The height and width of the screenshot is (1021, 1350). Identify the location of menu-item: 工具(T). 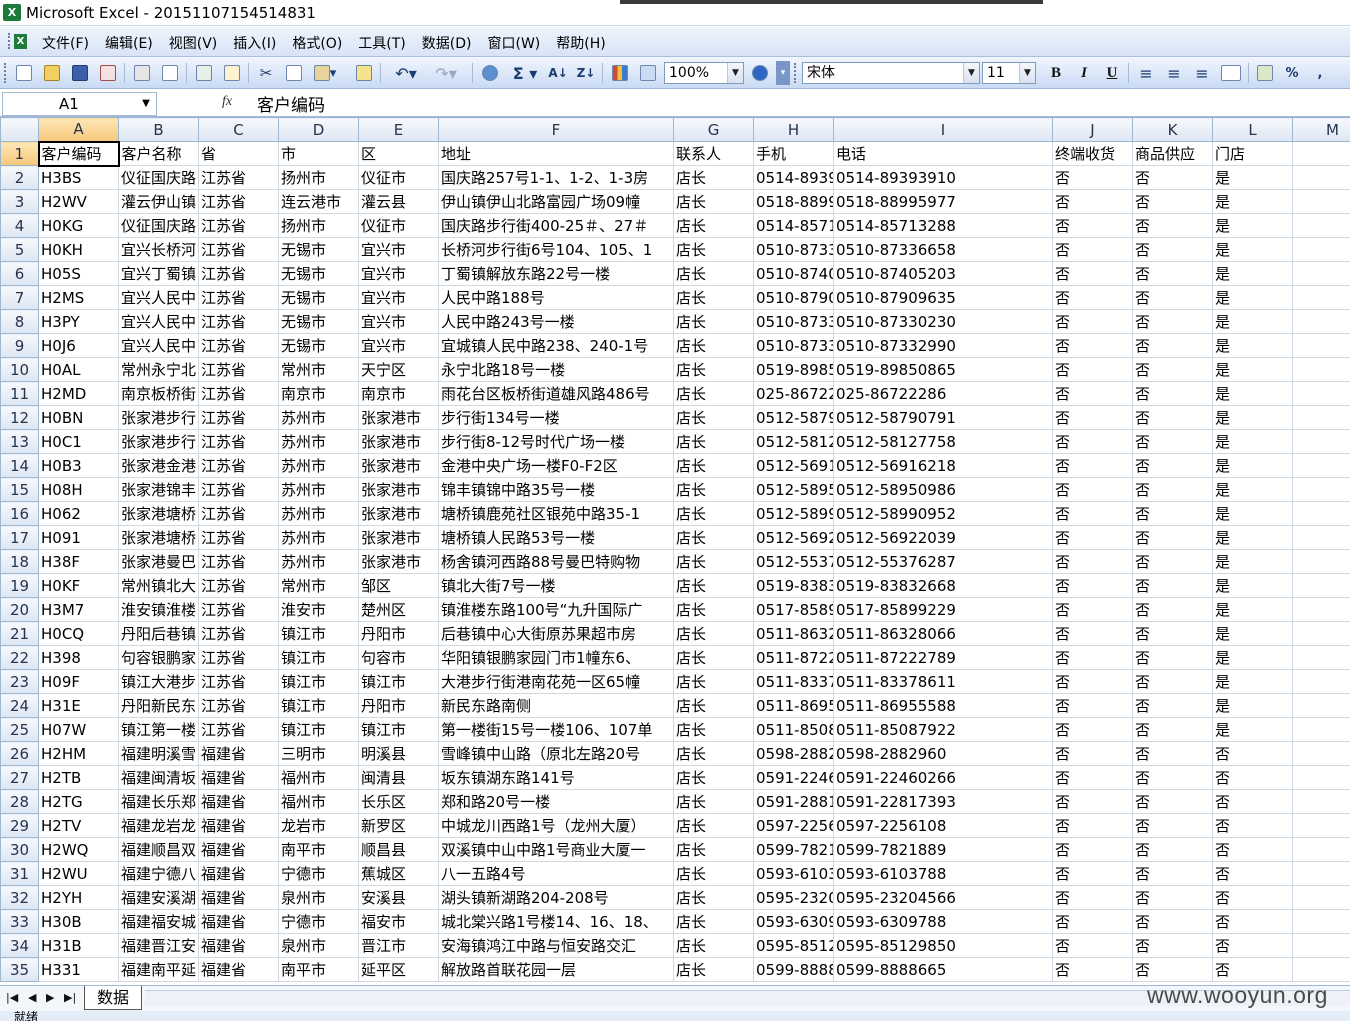
(381, 43).